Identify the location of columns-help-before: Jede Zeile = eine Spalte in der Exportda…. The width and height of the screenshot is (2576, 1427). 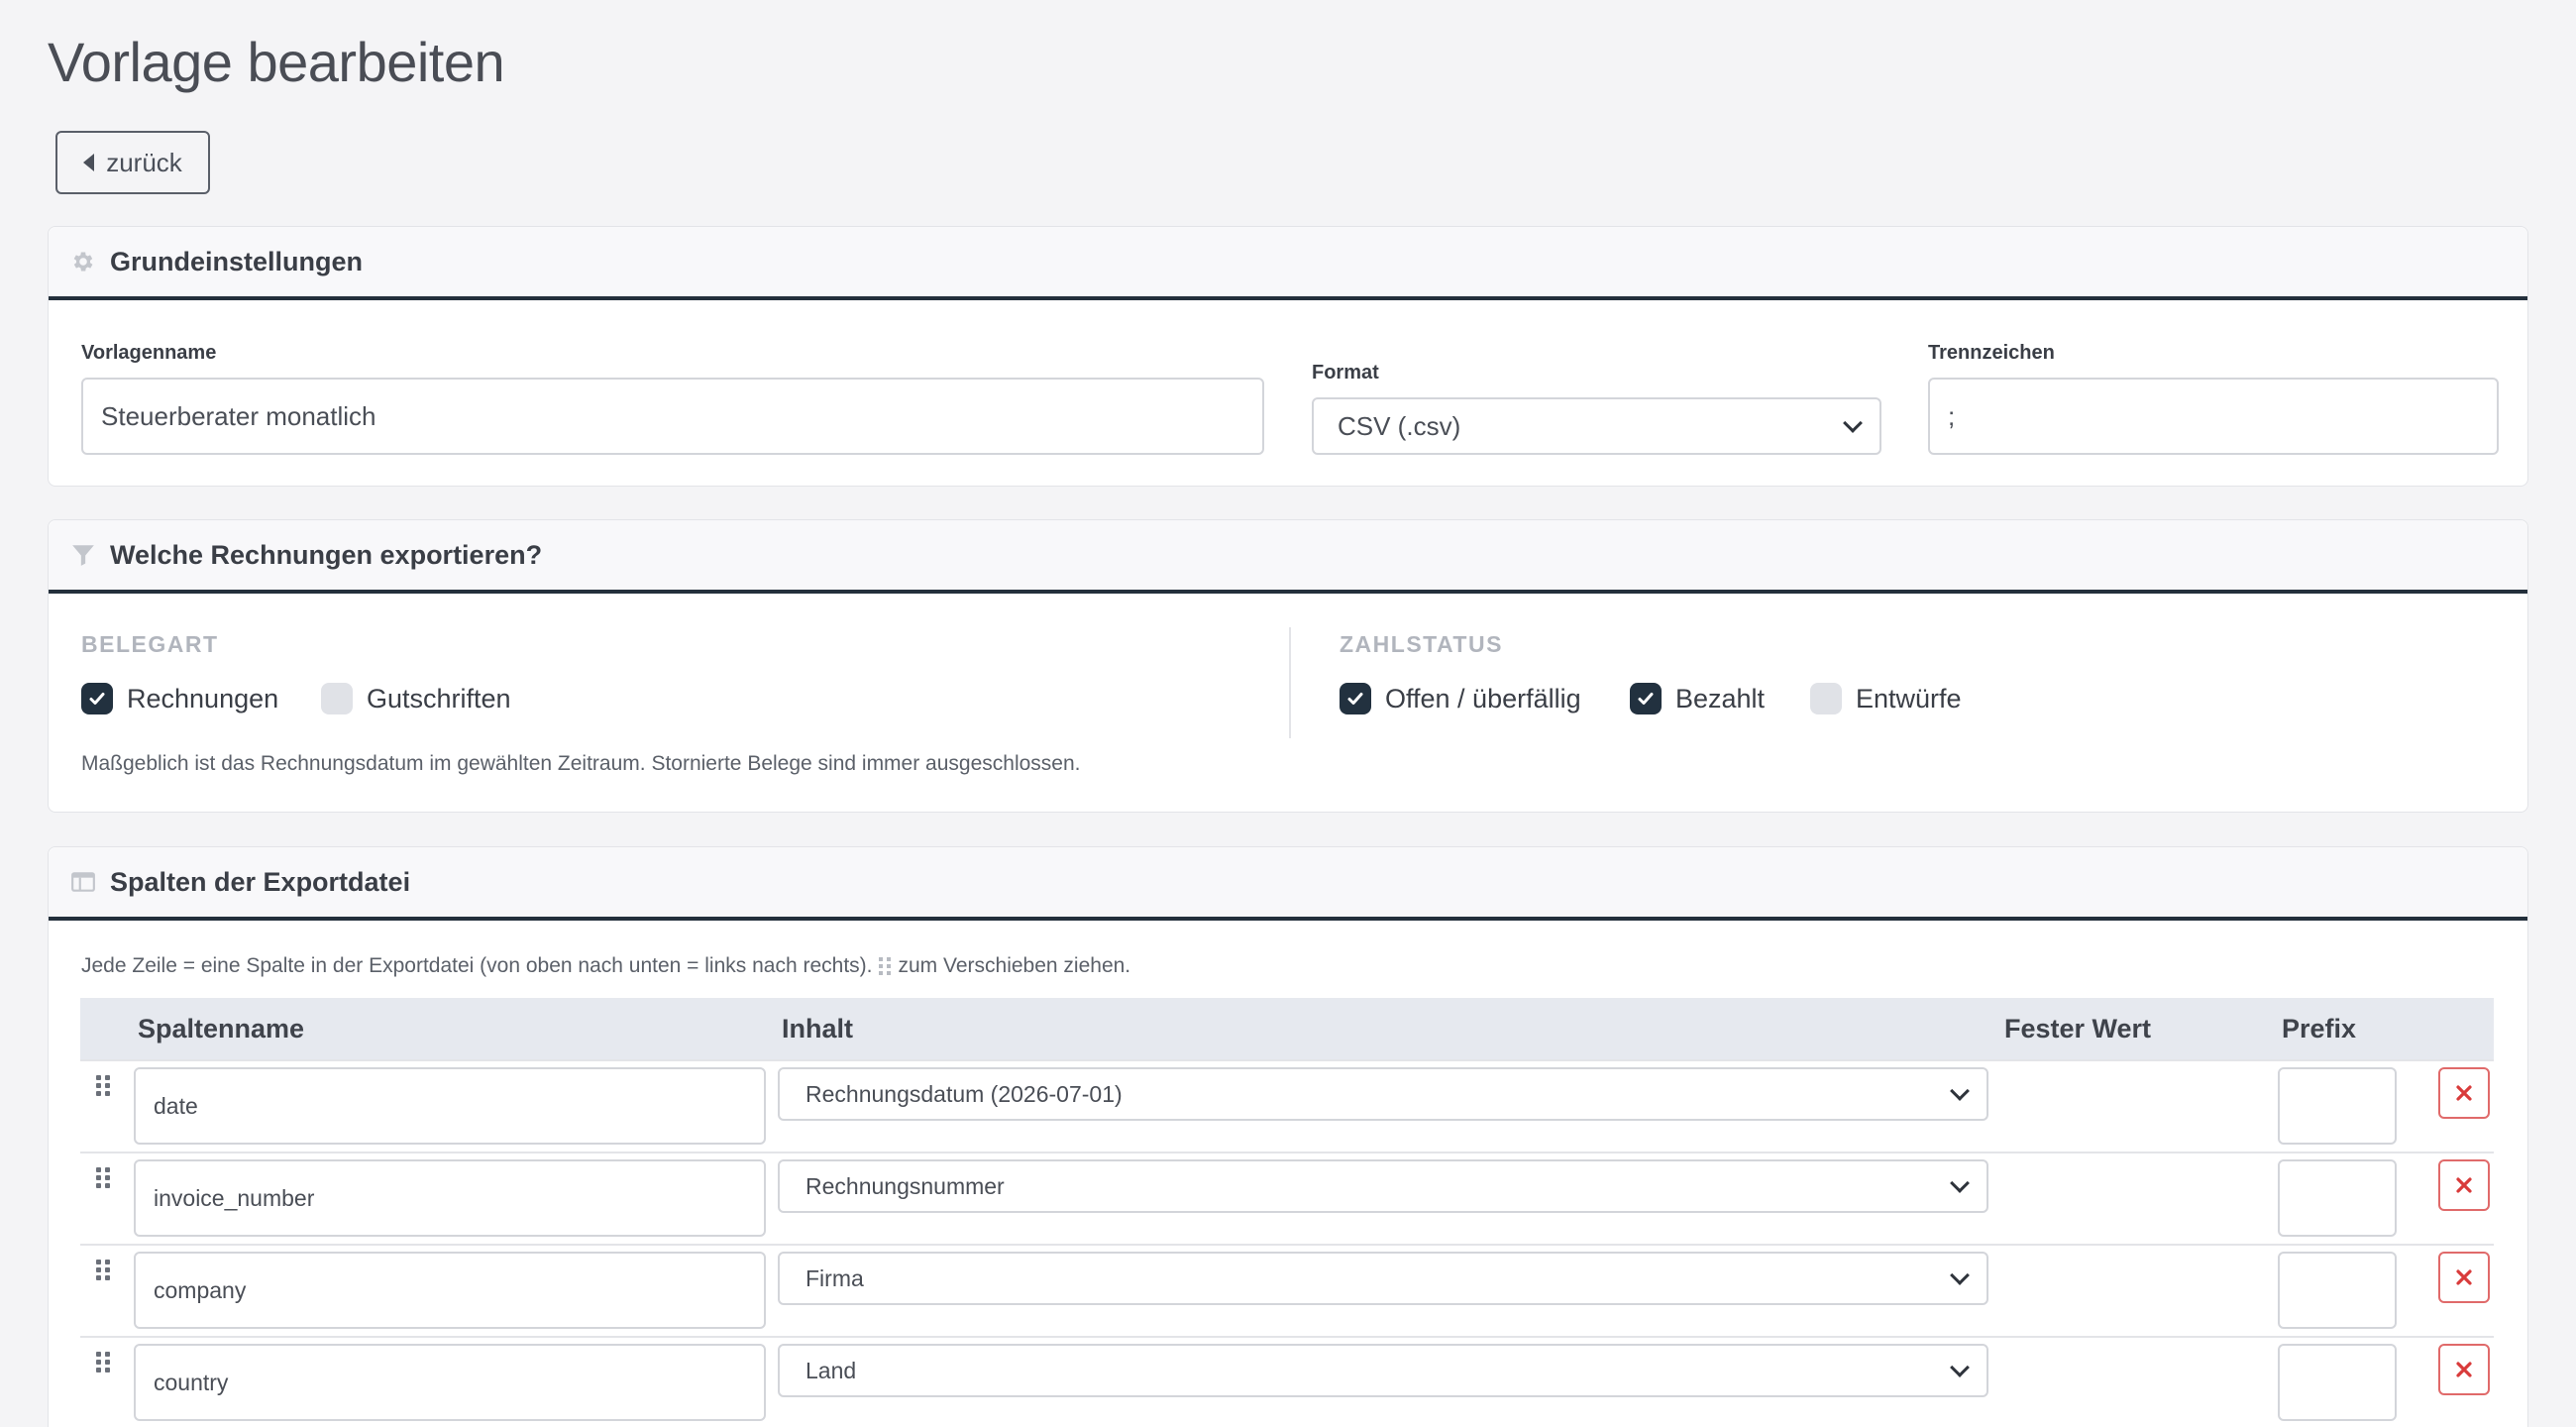
(477, 965).